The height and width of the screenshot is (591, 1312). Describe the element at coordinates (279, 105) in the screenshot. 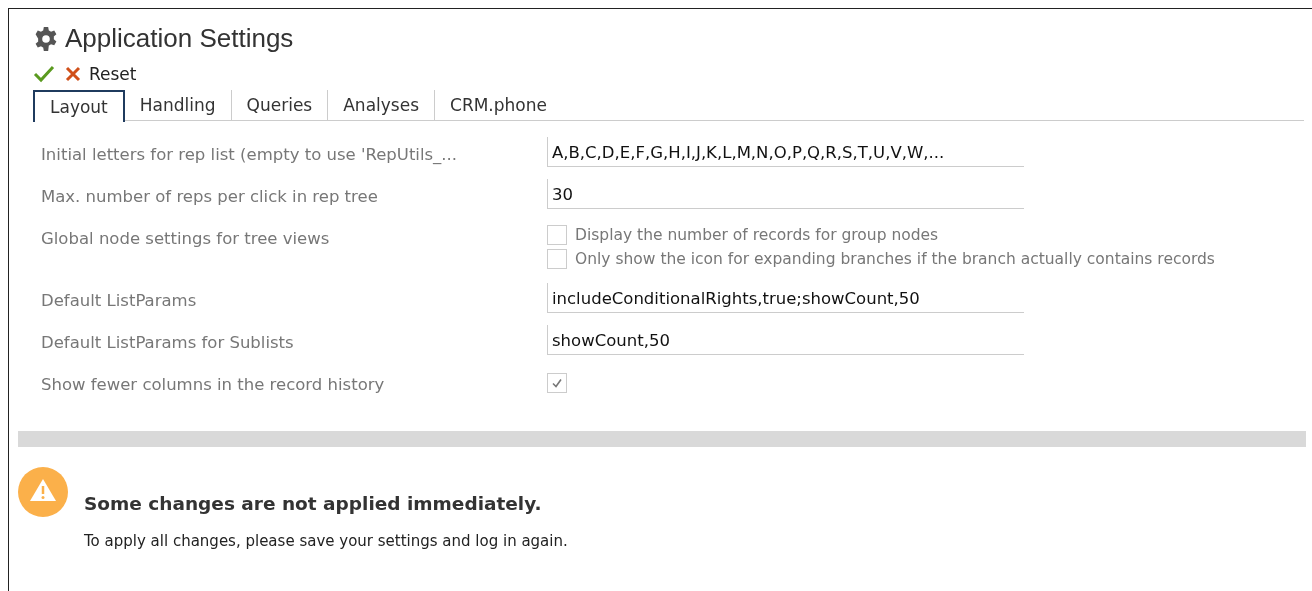

I see `tab: Queries` at that location.